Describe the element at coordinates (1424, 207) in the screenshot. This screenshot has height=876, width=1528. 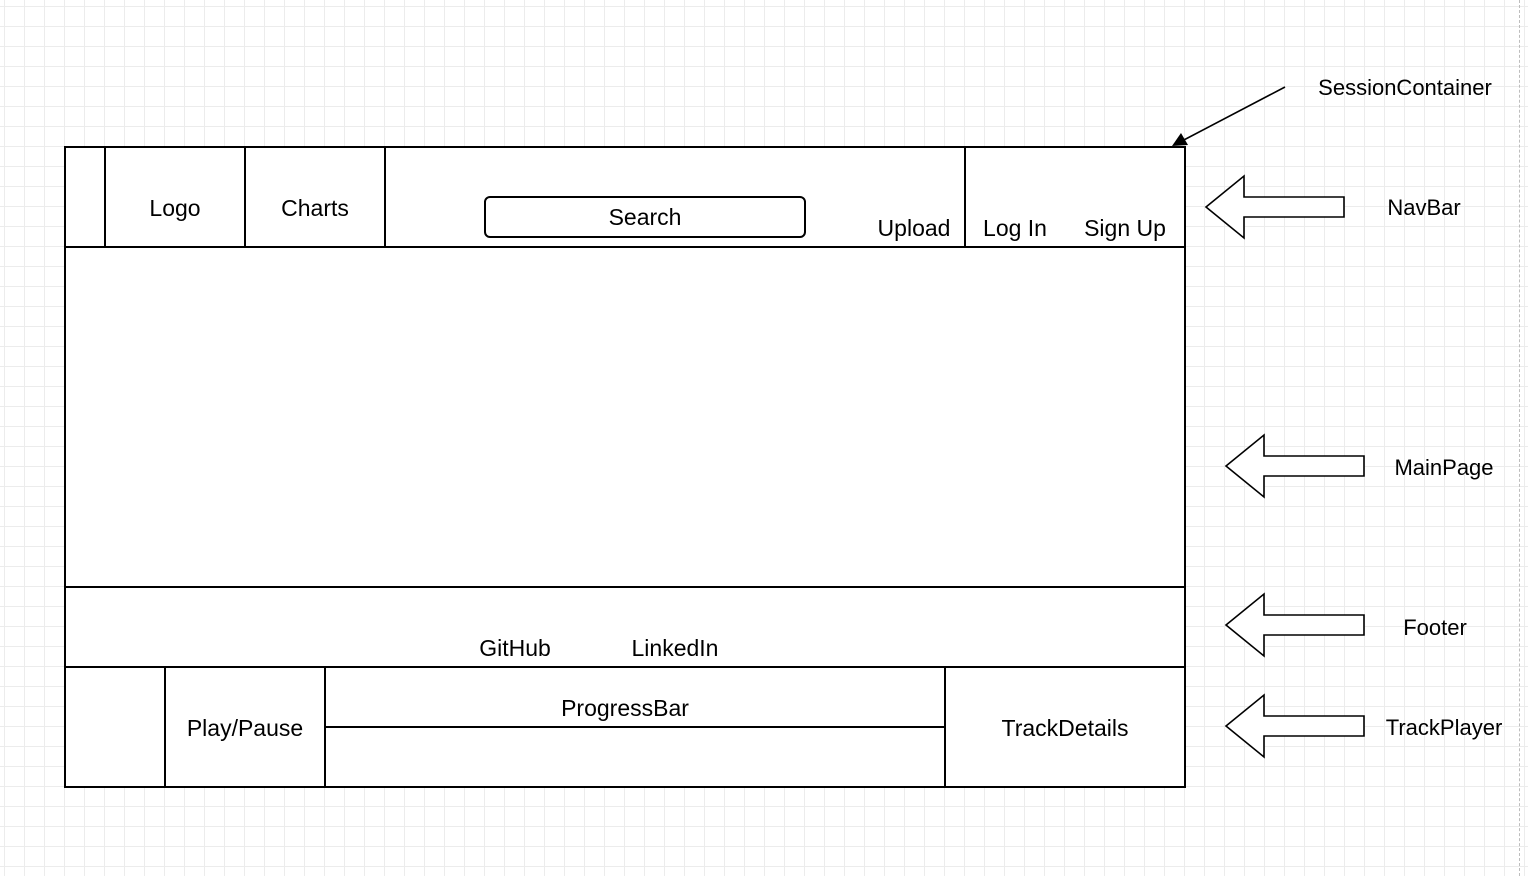
I see `navbar-annotation: NavBar` at that location.